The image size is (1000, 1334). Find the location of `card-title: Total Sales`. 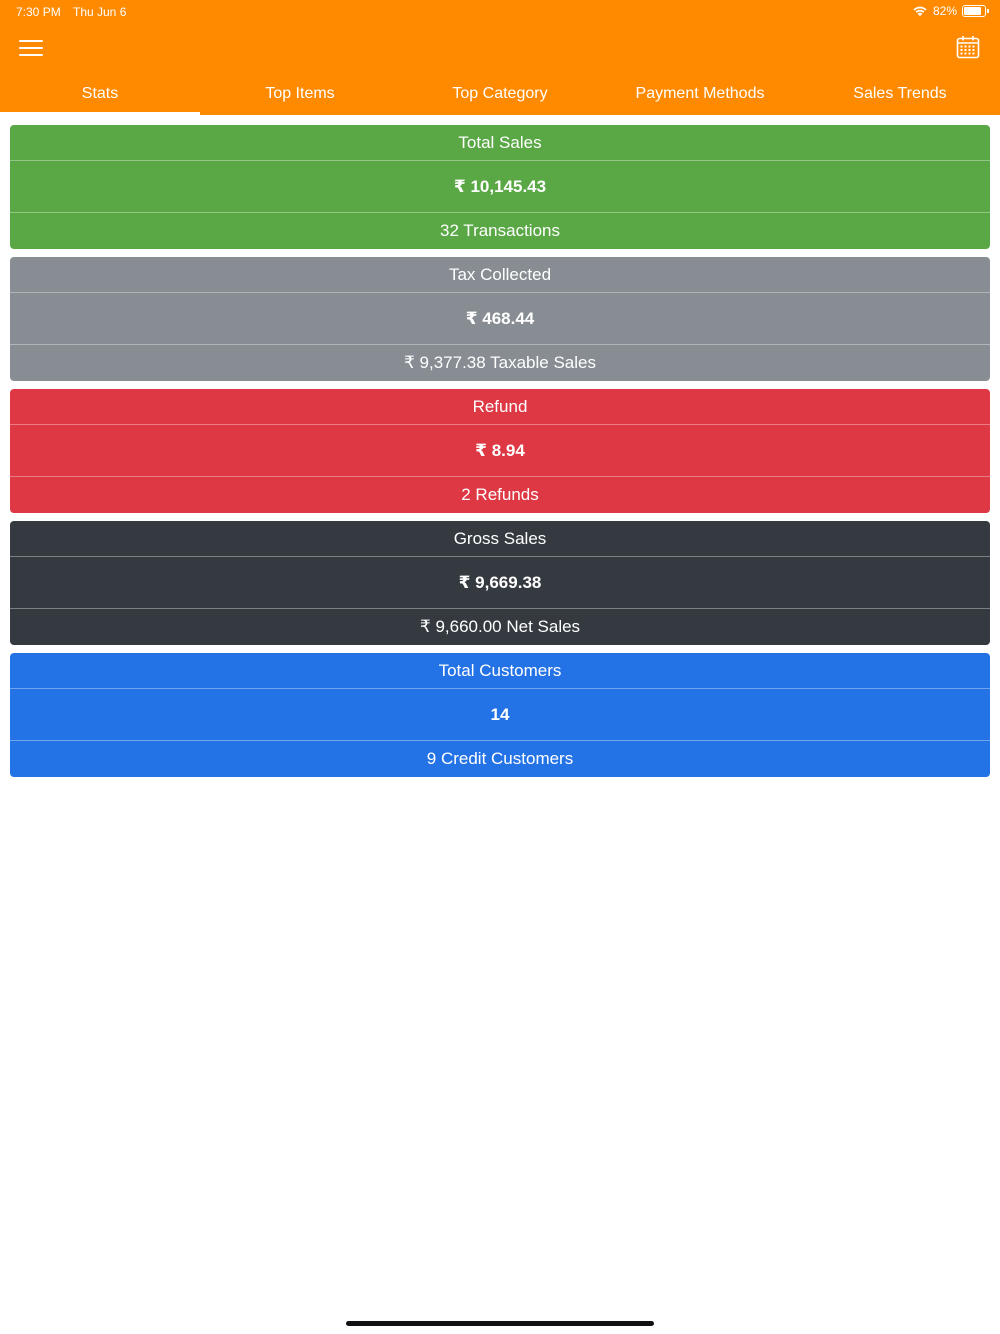

card-title: Total Sales is located at coordinates (500, 143).